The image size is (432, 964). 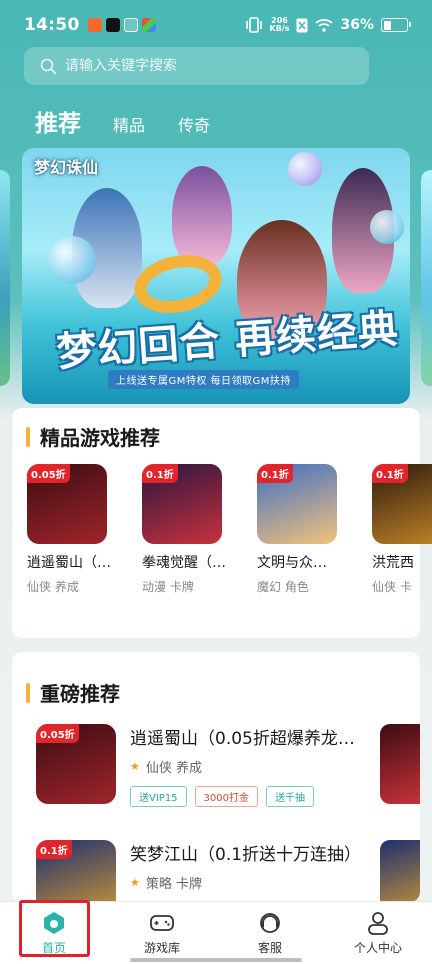 I want to click on nav-profile: 个人中心, so click(x=378, y=933).